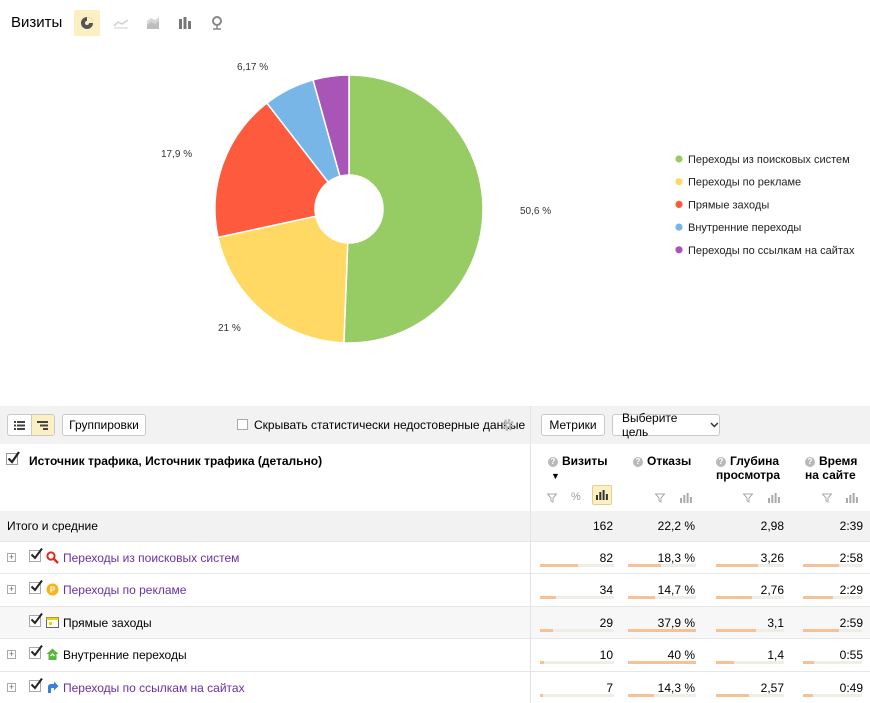  I want to click on pie-view-button, so click(87, 23).